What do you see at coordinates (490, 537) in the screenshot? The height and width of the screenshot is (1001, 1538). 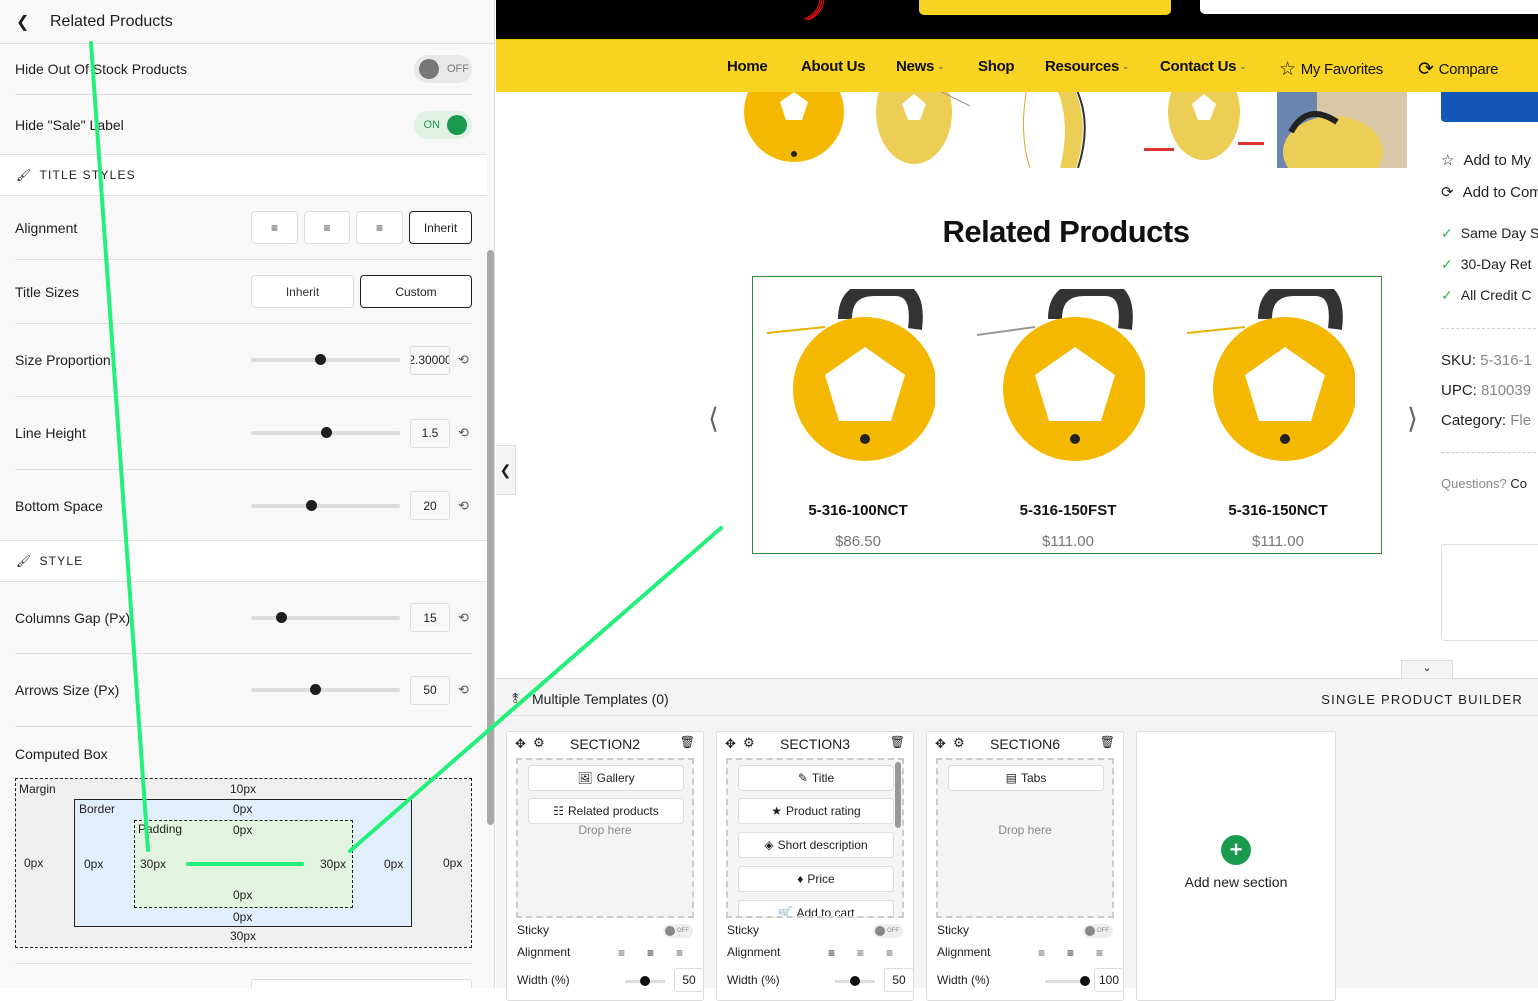 I see `panel-scrollbar` at bounding box center [490, 537].